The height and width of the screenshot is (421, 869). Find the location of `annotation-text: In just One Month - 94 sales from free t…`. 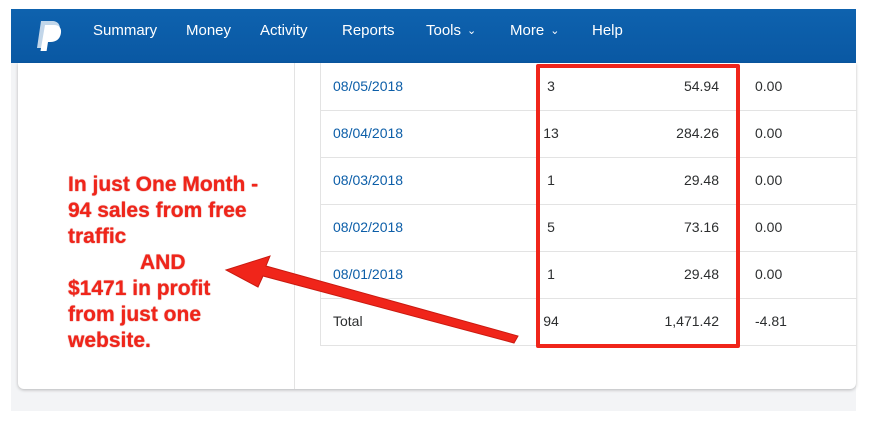

annotation-text: In just One Month - 94 sales from free t… is located at coordinates (188, 263).